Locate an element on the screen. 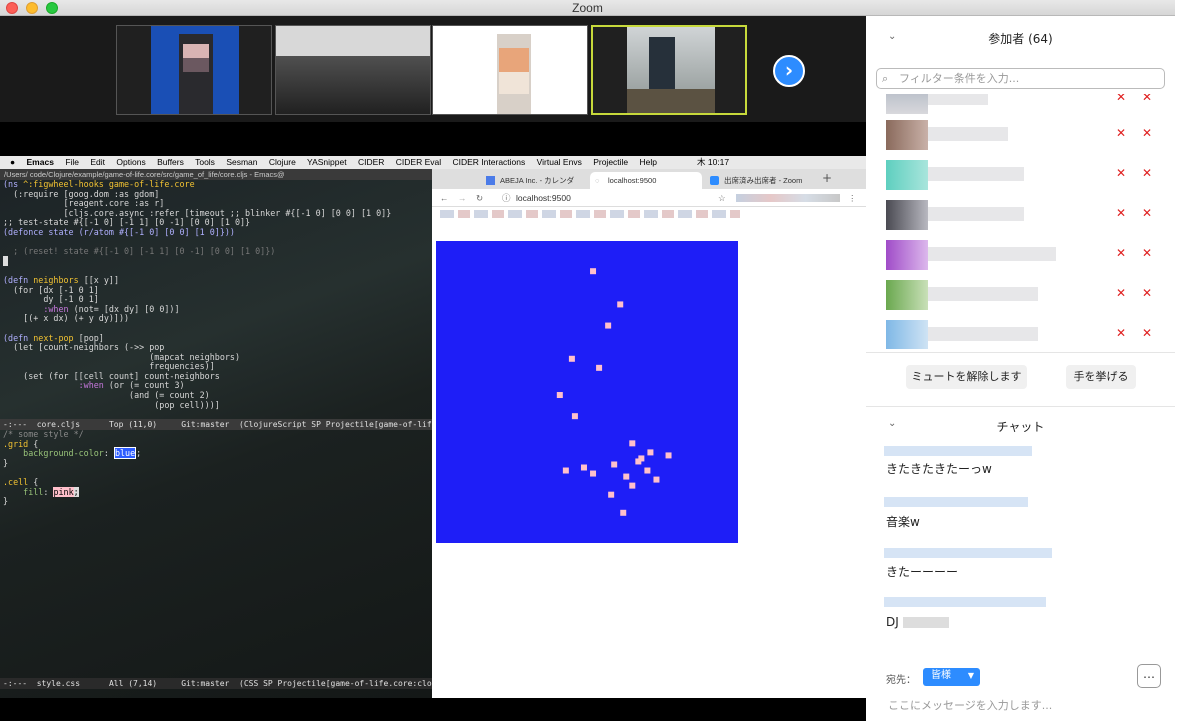 The width and height of the screenshot is (1200, 721). next-page-button: › is located at coordinates (789, 71).